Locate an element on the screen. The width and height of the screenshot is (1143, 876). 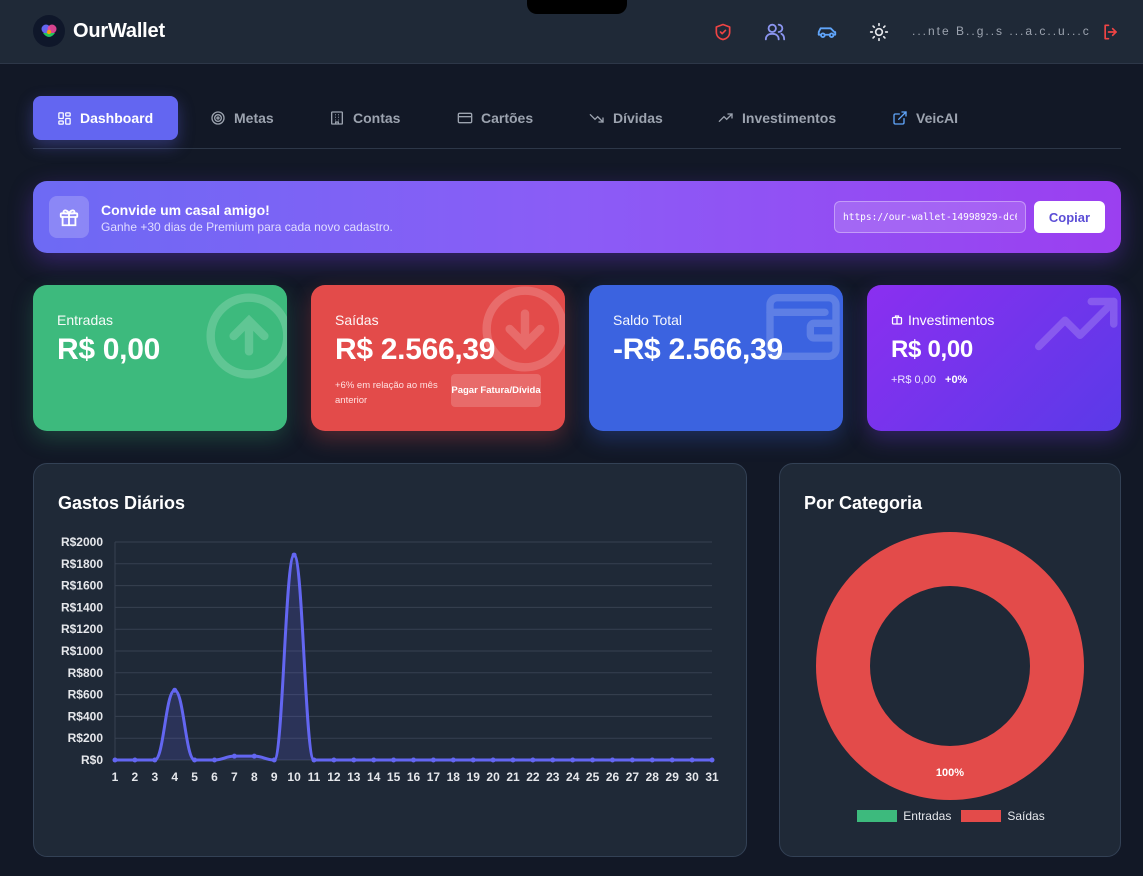
x-tick-label: 19 is located at coordinates (474, 777).